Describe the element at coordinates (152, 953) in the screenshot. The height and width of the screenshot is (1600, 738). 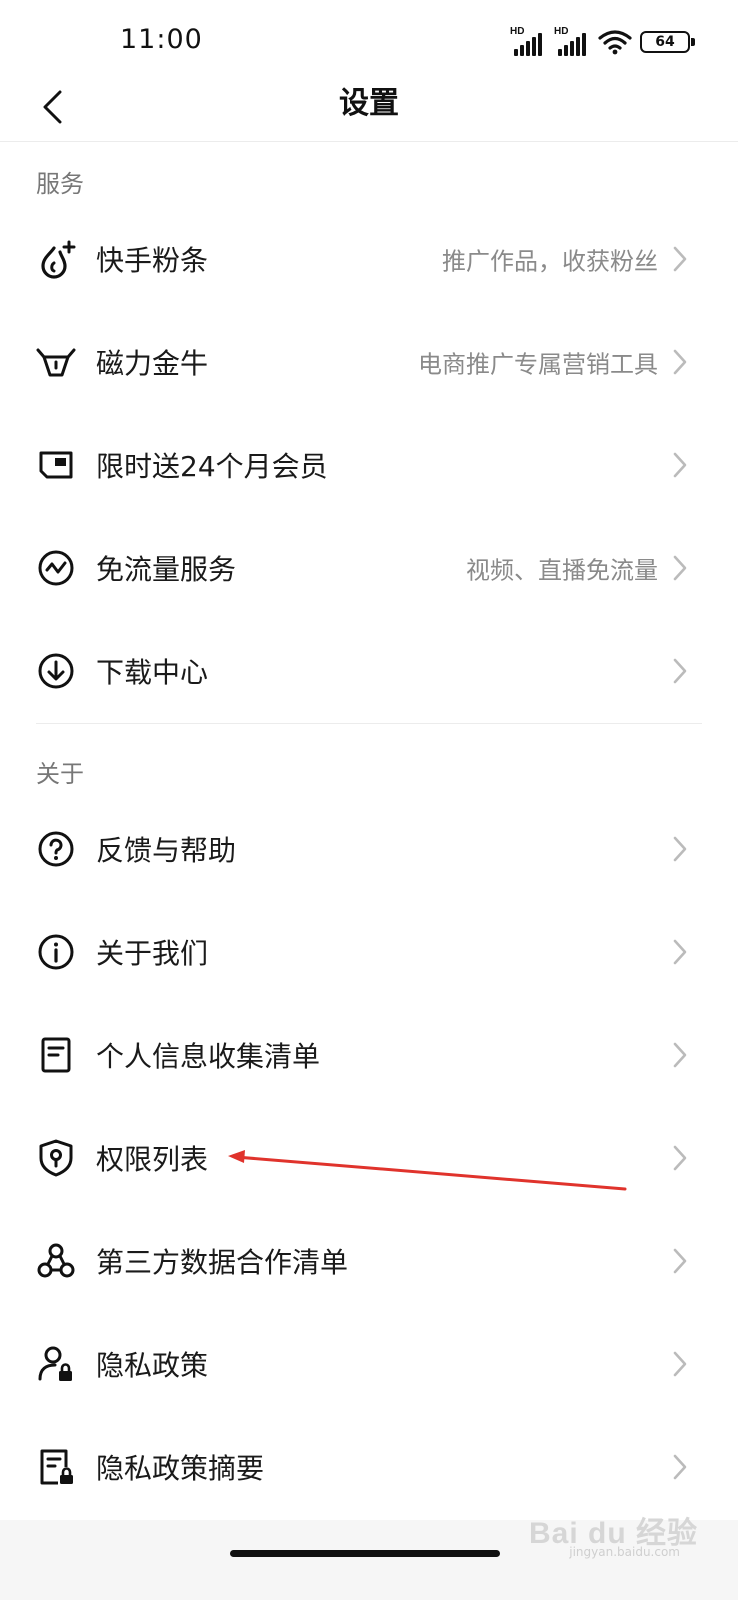
I see `list-item-label: 关于我们` at that location.